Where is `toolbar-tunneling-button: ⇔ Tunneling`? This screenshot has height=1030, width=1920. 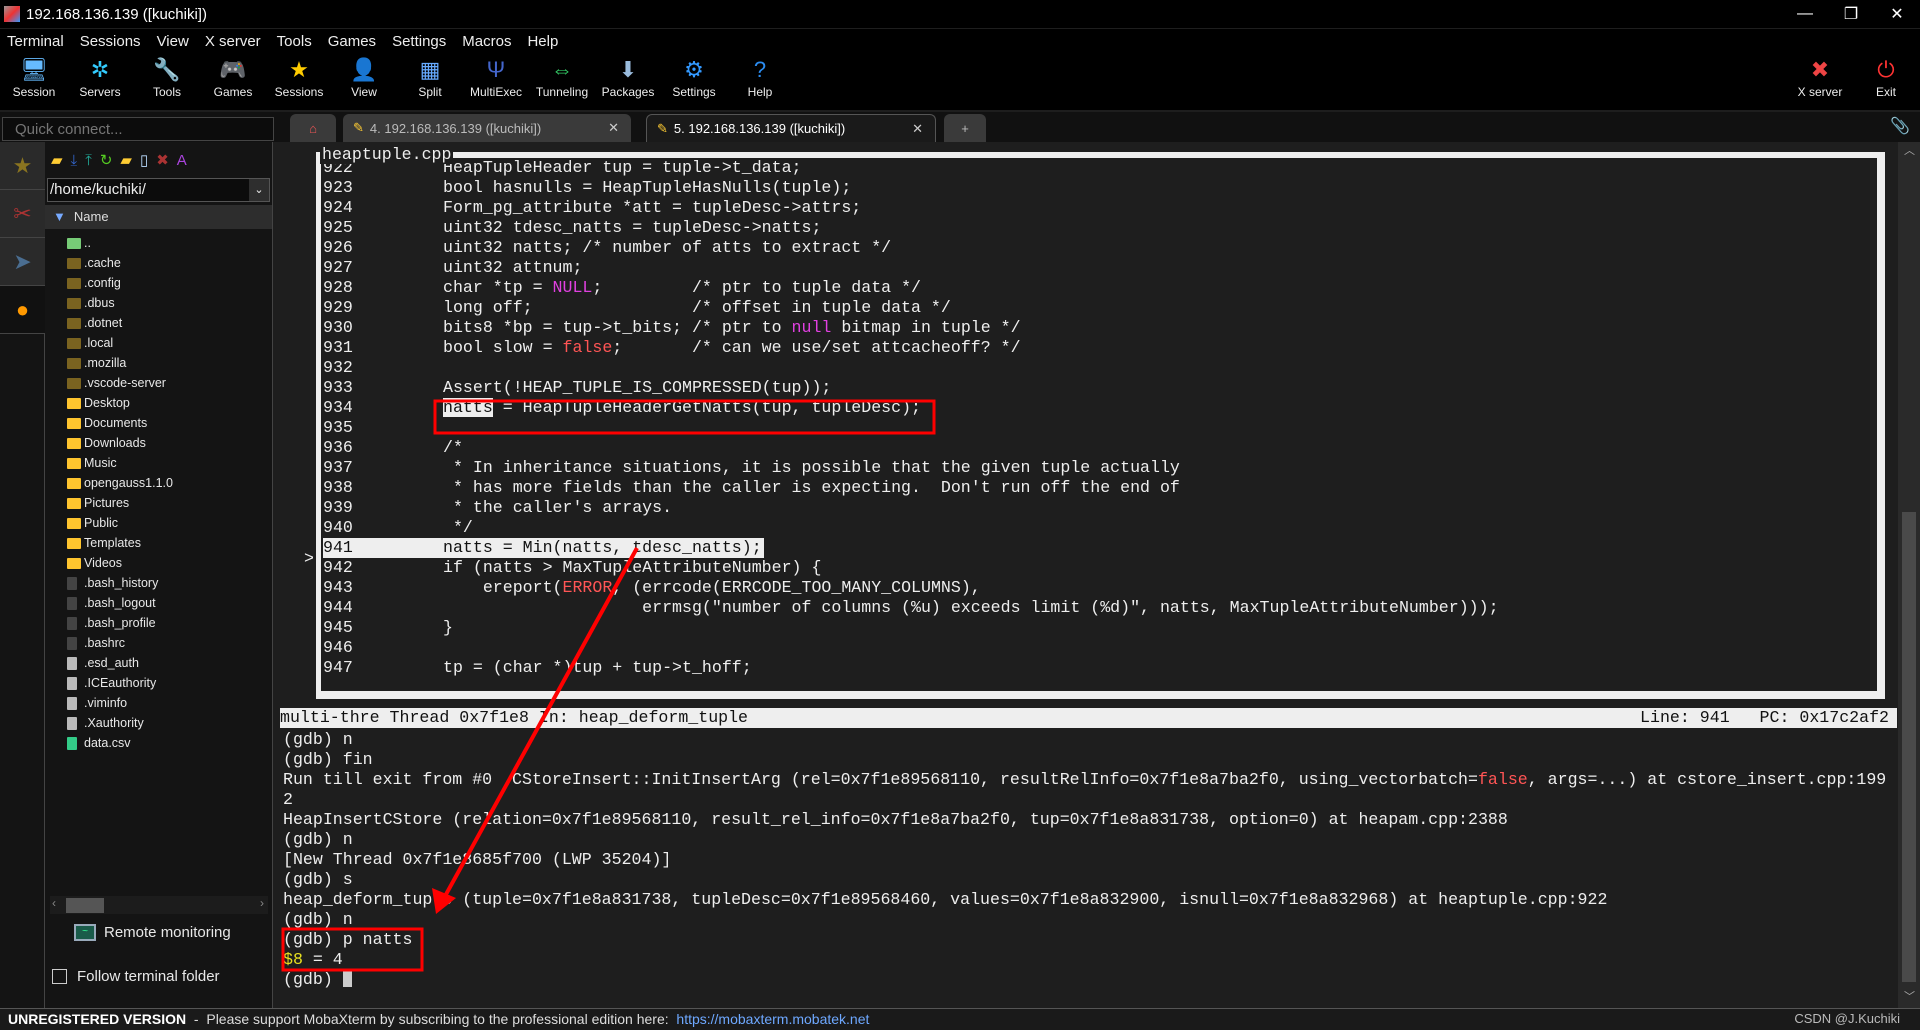 toolbar-tunneling-button: ⇔ Tunneling is located at coordinates (562, 77).